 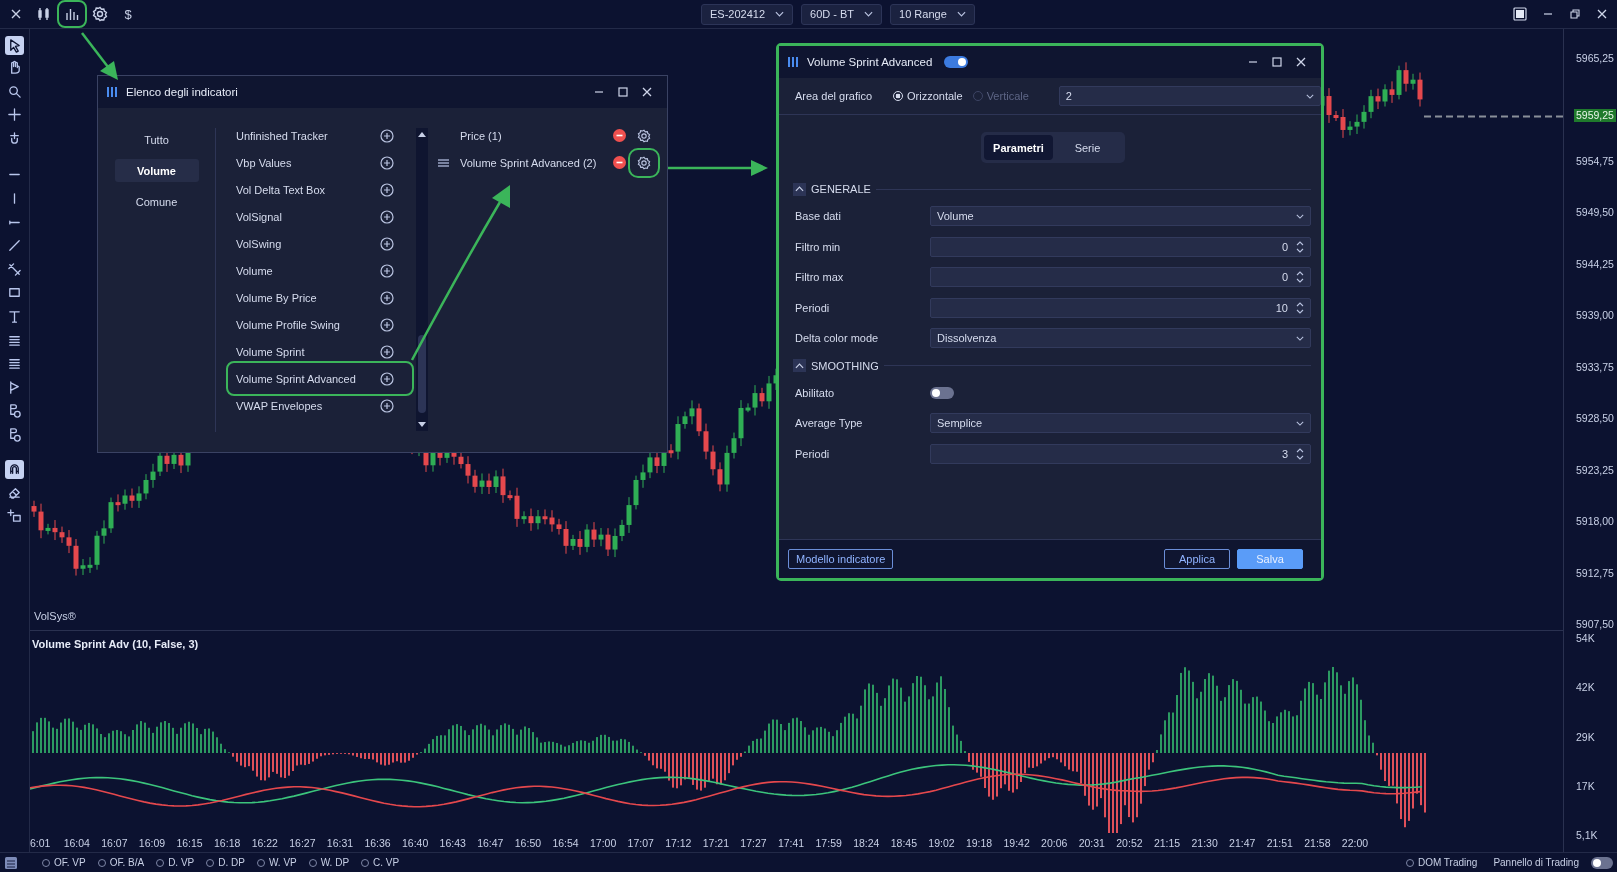 What do you see at coordinates (14, 45) in the screenshot?
I see `pointer-tool-icon` at bounding box center [14, 45].